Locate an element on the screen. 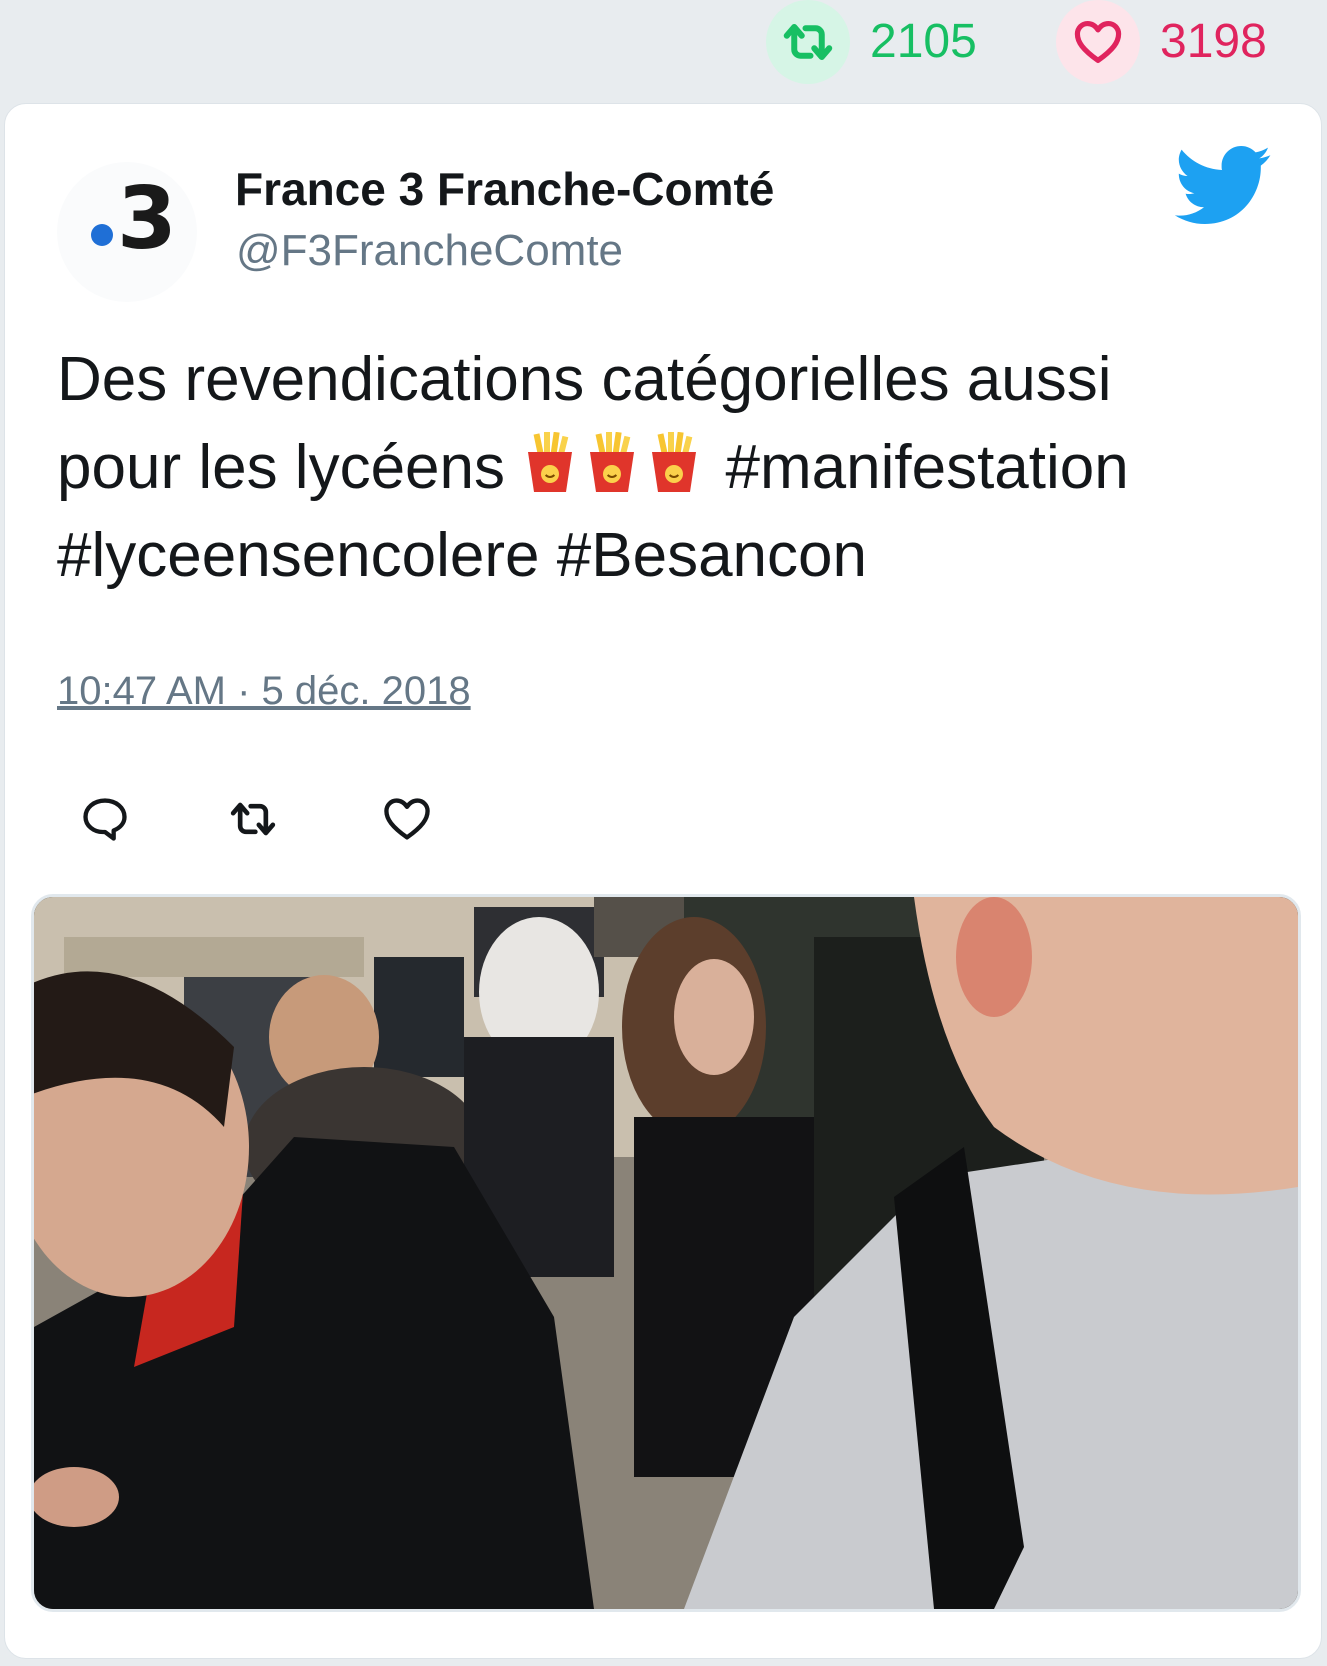 The height and width of the screenshot is (1666, 1327). reply-icon is located at coordinates (105, 819).